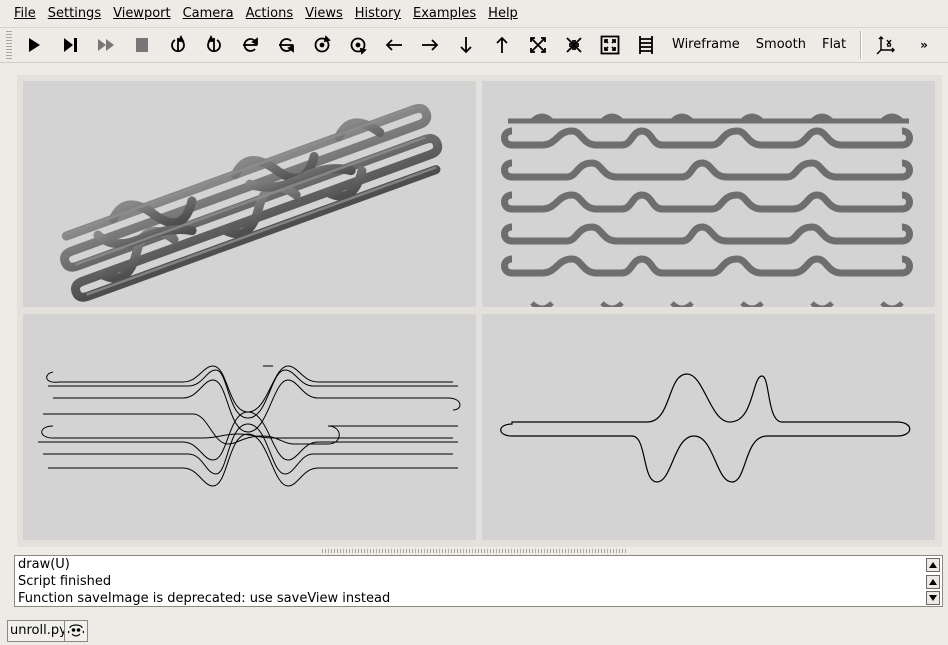 This screenshot has width=948, height=645. I want to click on centerlines-render, so click(249, 426).